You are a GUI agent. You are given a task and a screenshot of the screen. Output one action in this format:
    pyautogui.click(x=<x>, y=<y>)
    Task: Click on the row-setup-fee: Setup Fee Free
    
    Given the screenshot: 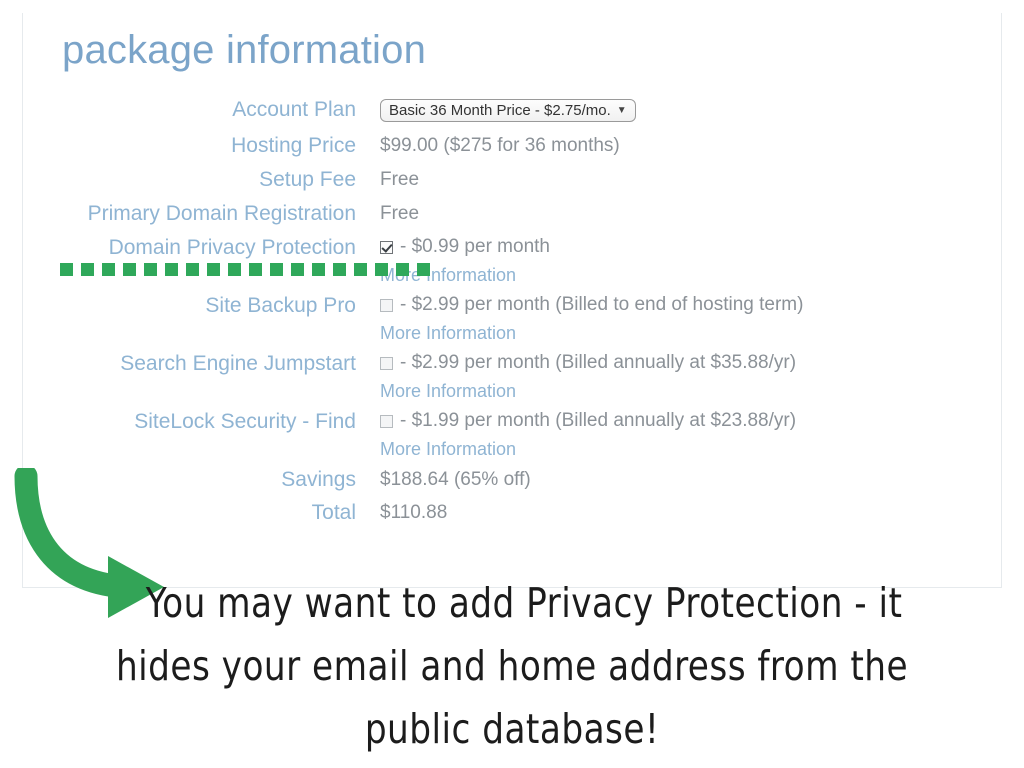 What is the action you would take?
    pyautogui.click(x=512, y=179)
    